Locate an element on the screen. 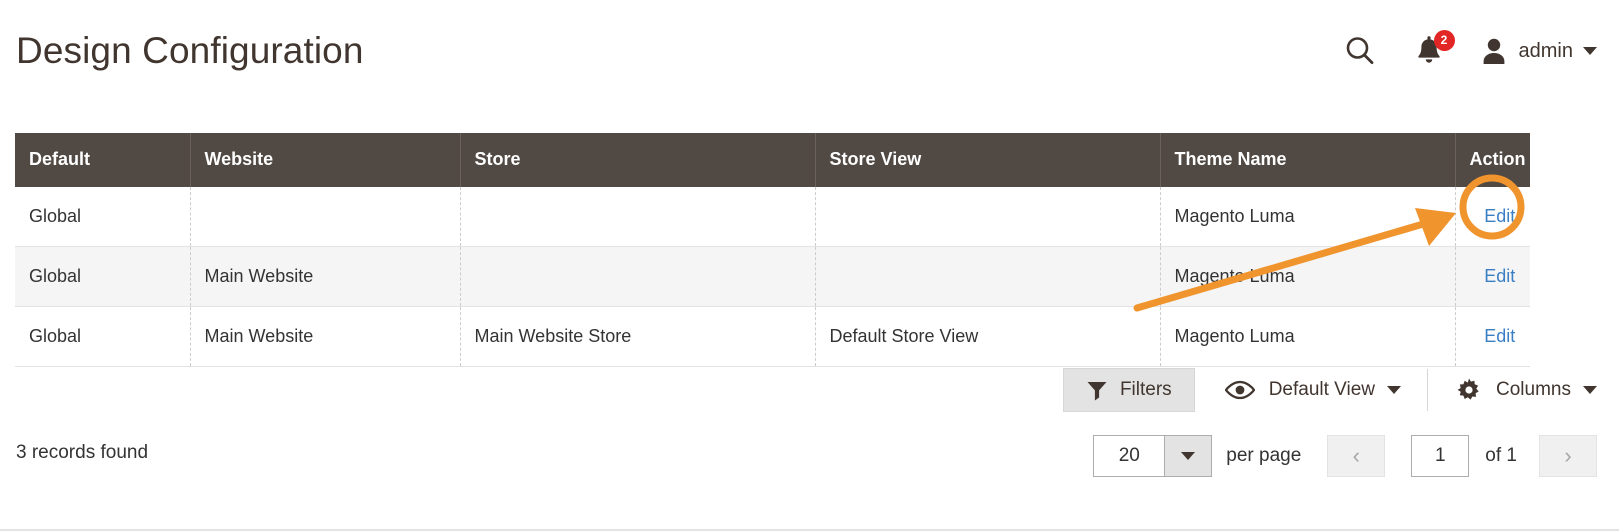  column-header-default: Default is located at coordinates (103, 160).